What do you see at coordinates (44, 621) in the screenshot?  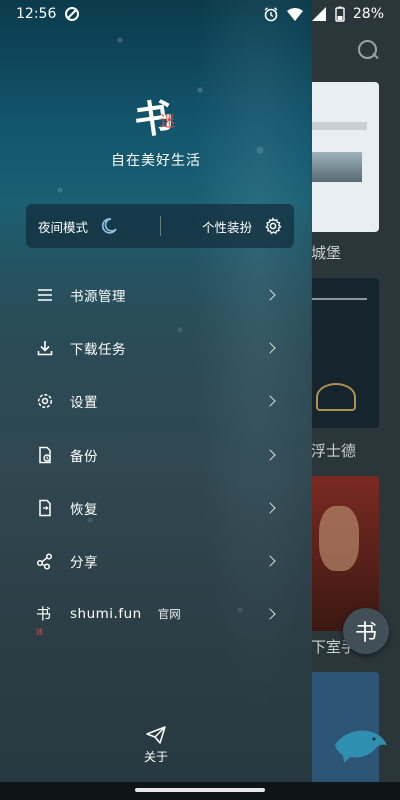 I see `logo-icon: 书迷` at bounding box center [44, 621].